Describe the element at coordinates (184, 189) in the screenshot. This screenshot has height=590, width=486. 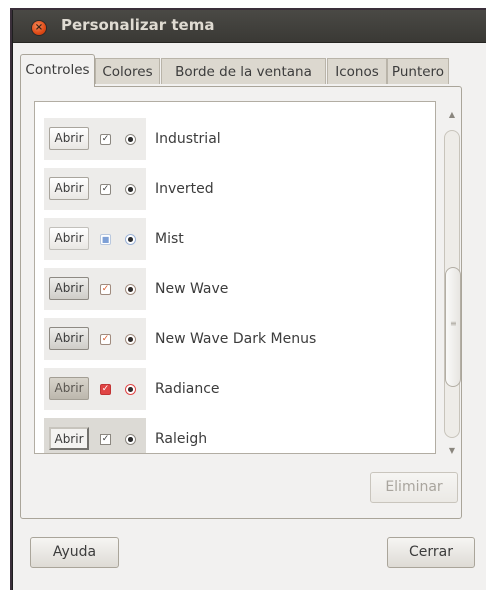
I see `theme-name: Inverted` at that location.